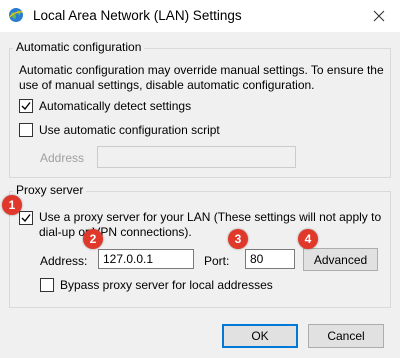 Image resolution: width=400 pixels, height=358 pixels. I want to click on close-button, so click(379, 16).